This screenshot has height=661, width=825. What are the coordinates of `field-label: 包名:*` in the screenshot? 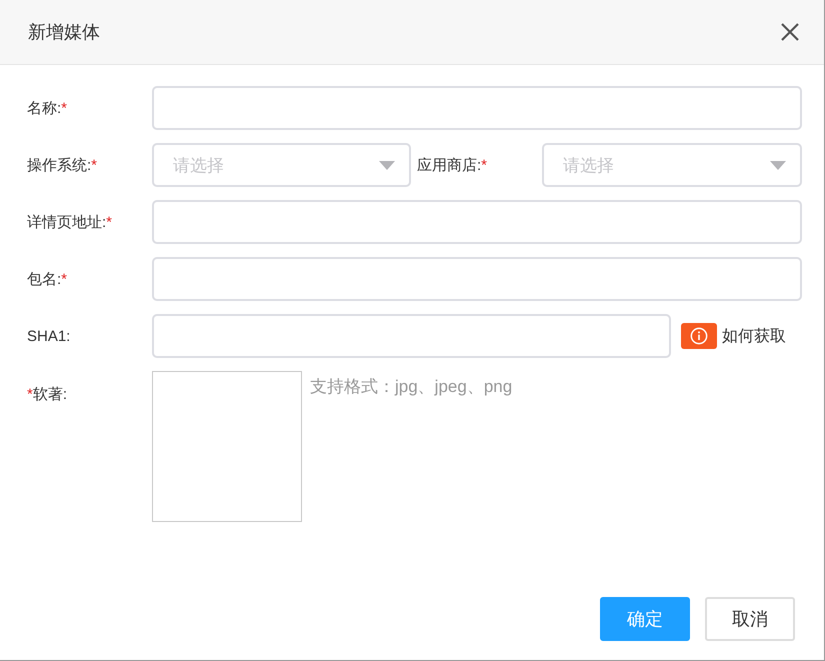 It's located at (47, 279).